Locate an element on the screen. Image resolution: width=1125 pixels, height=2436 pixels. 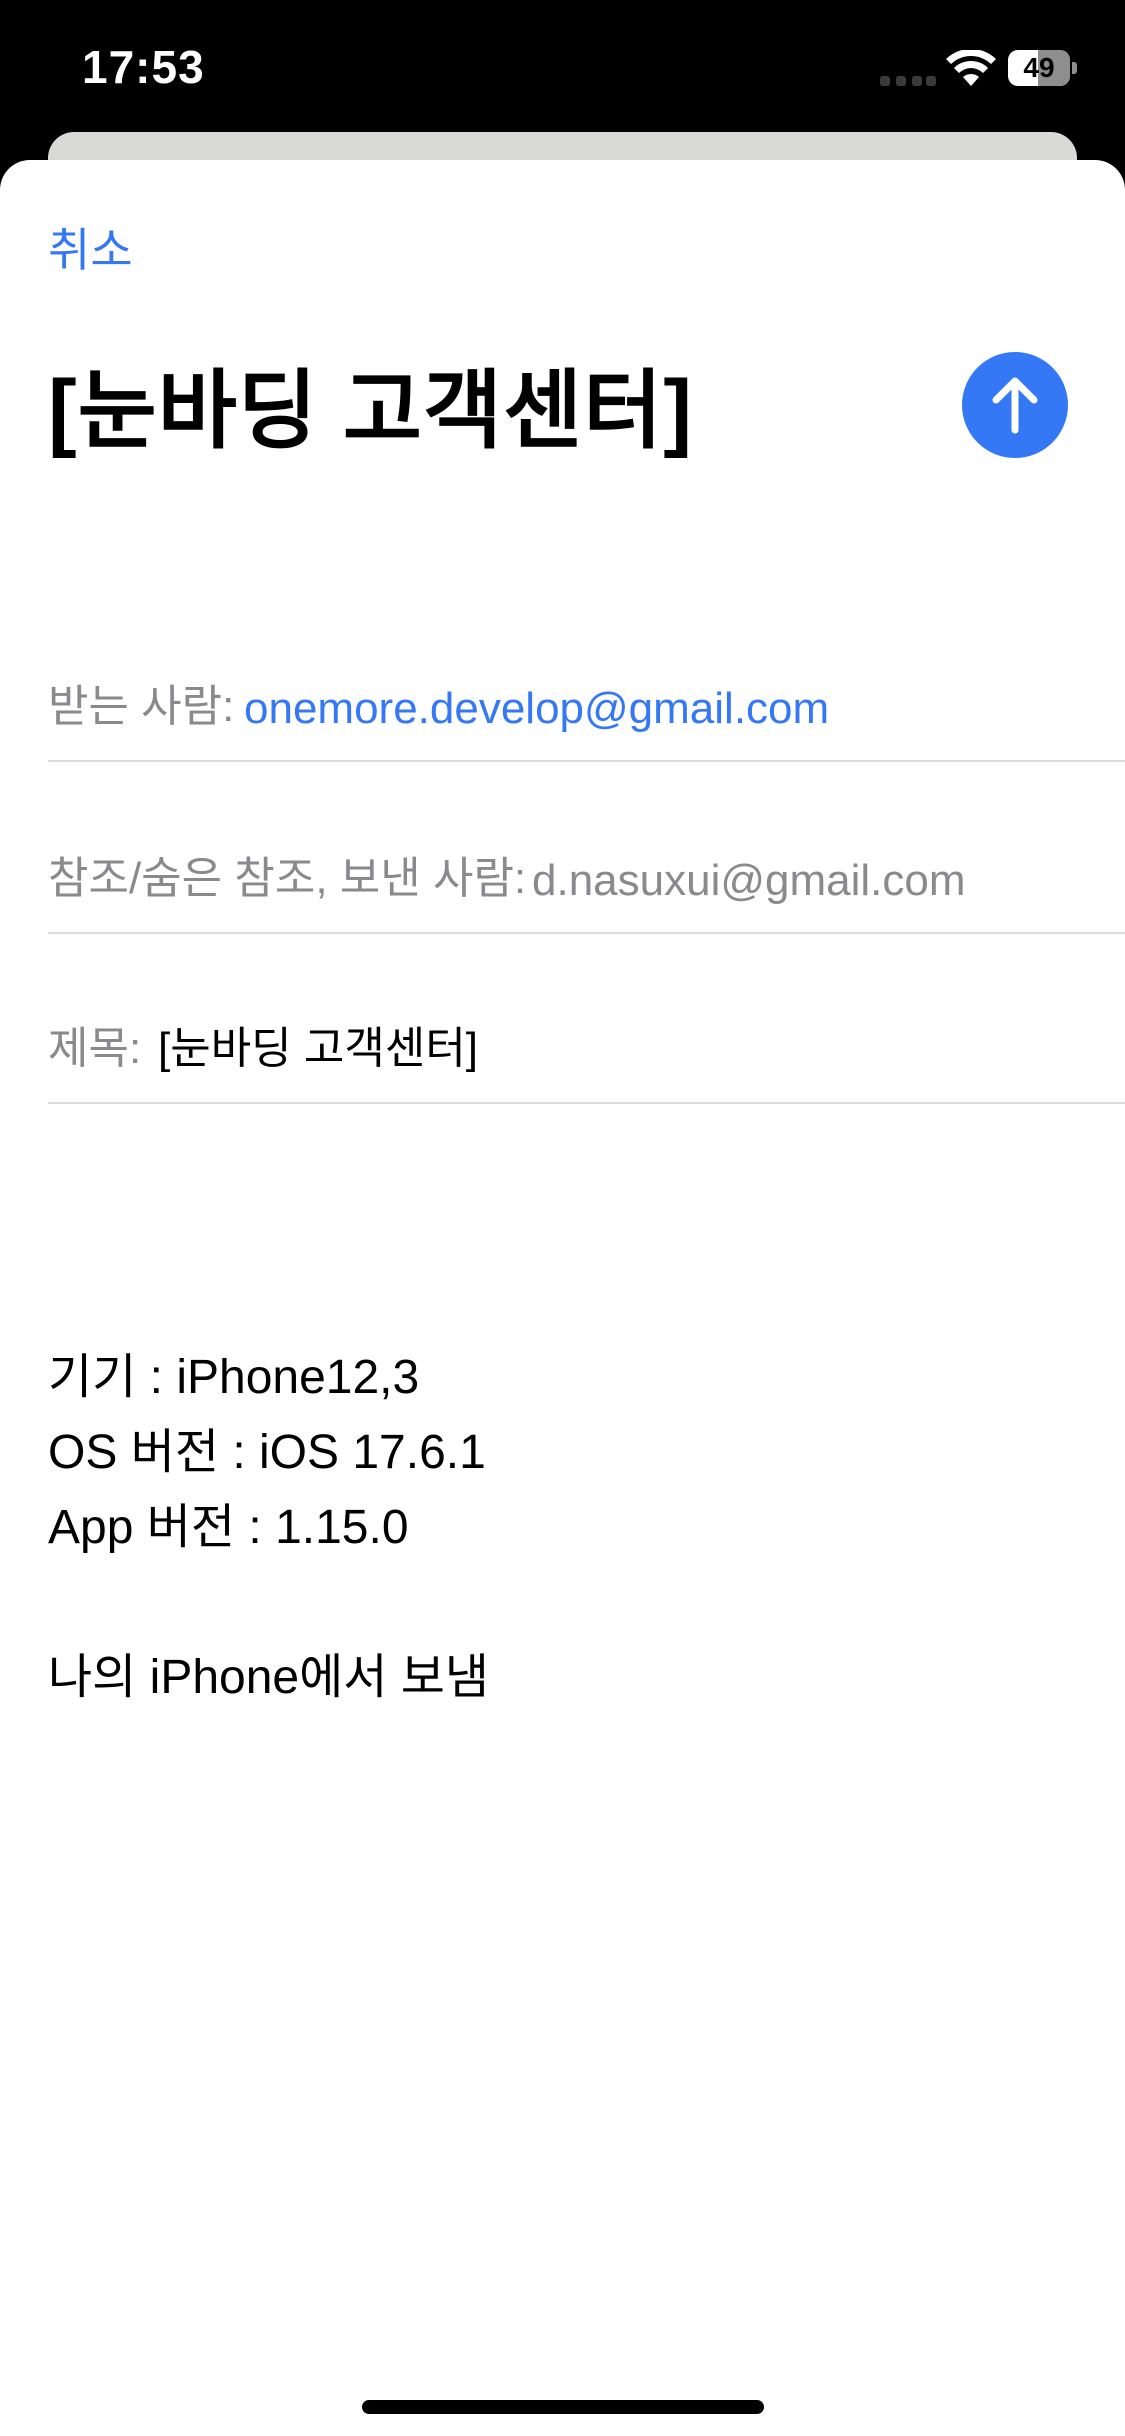
wifi-icon is located at coordinates (971, 68).